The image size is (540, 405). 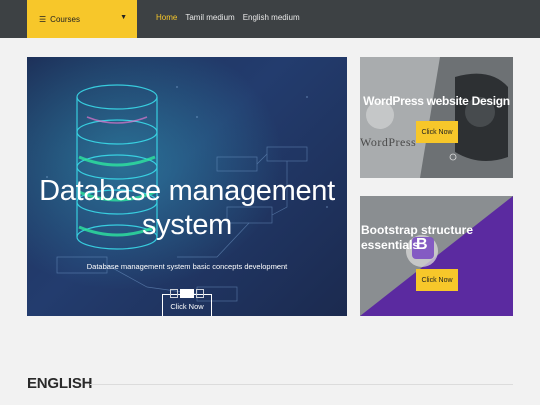 I want to click on courses-label: Courses, so click(x=65, y=19).